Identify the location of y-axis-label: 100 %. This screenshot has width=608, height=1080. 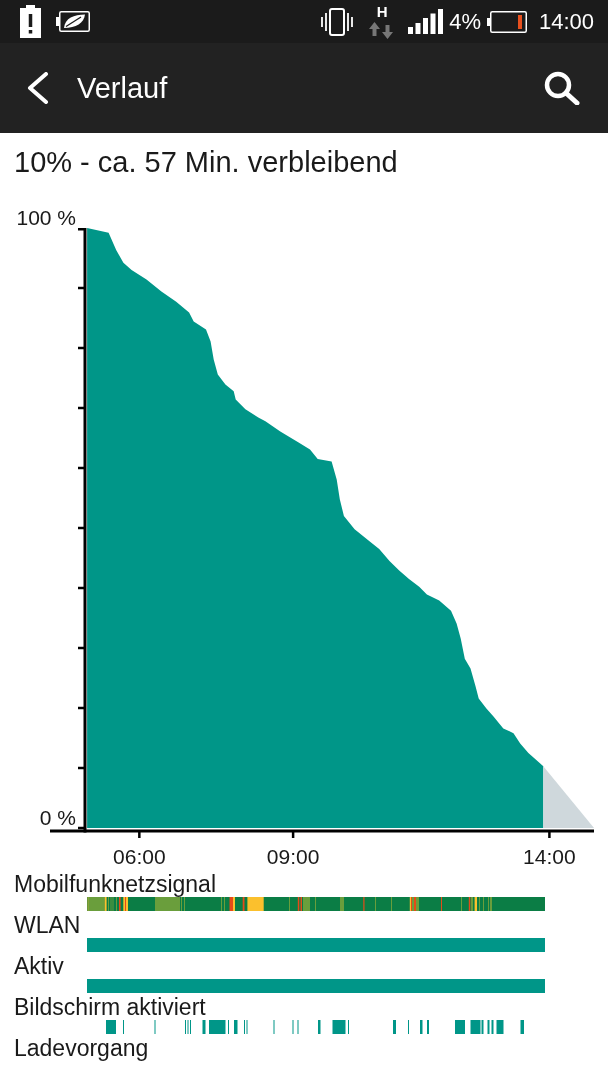
(46, 217).